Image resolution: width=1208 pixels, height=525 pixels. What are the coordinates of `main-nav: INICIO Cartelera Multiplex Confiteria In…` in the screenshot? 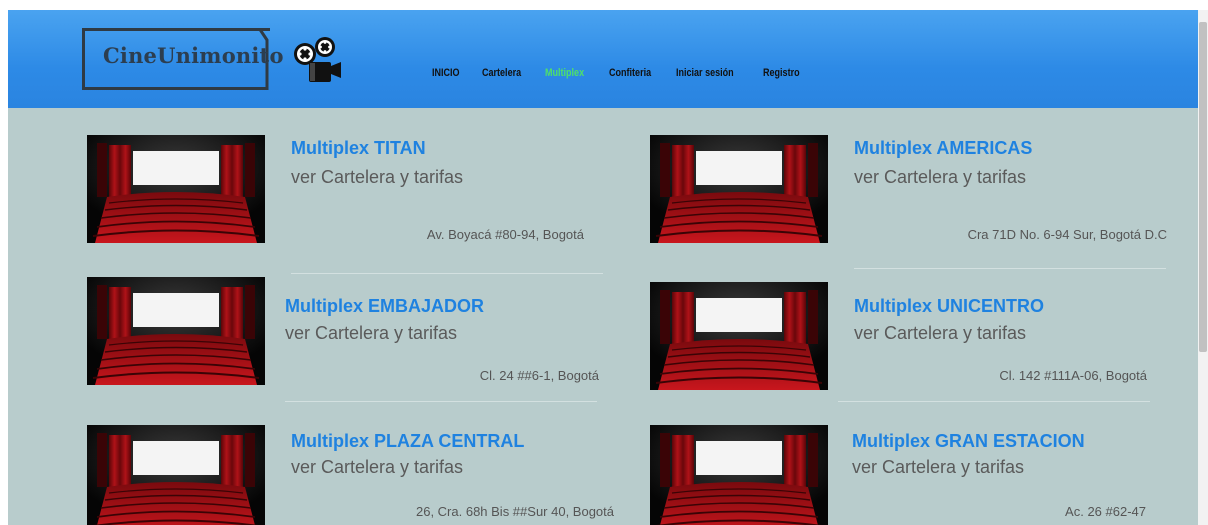 It's located at (619, 73).